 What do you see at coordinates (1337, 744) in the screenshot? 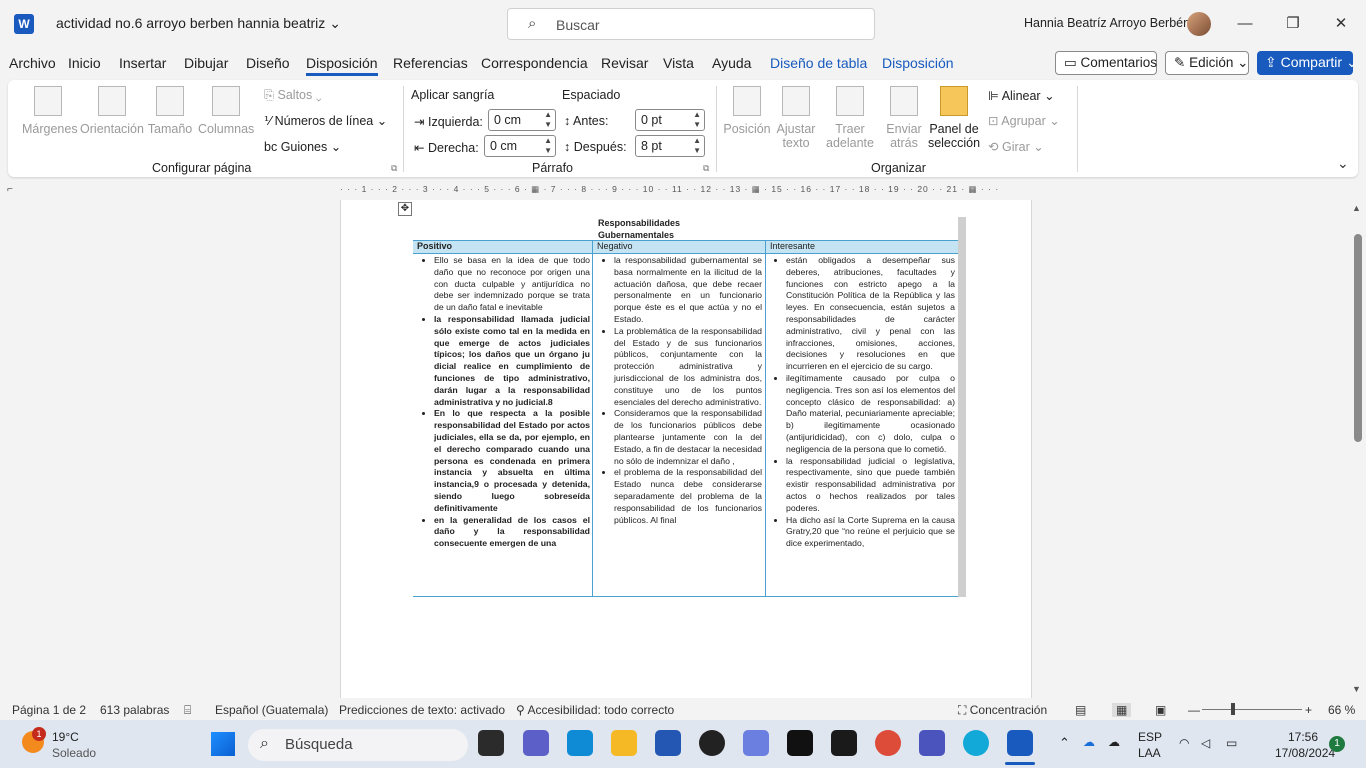
I see `notification-badge: 1` at bounding box center [1337, 744].